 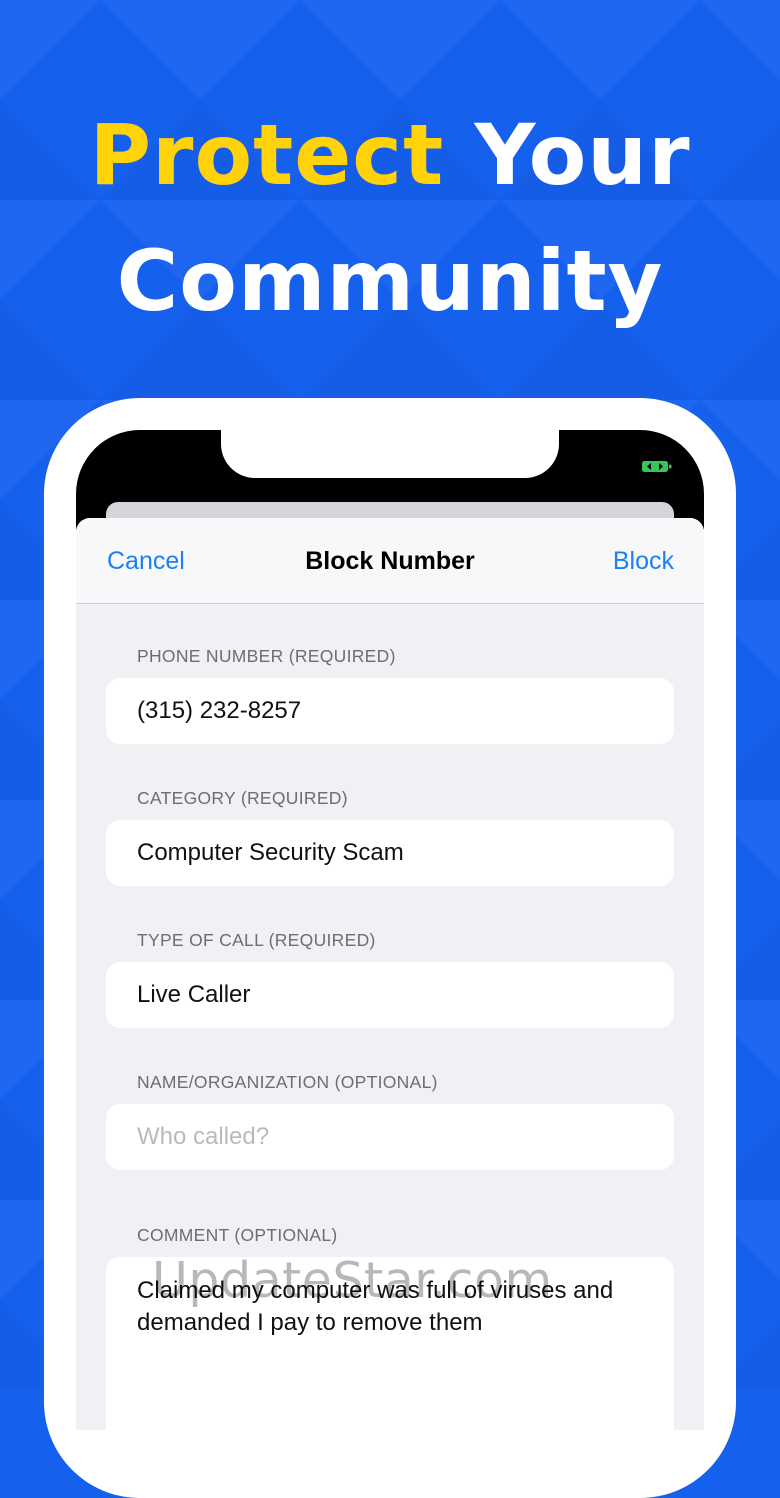 I want to click on comment-label: COMMENT (OPTIONAL), so click(x=237, y=1235).